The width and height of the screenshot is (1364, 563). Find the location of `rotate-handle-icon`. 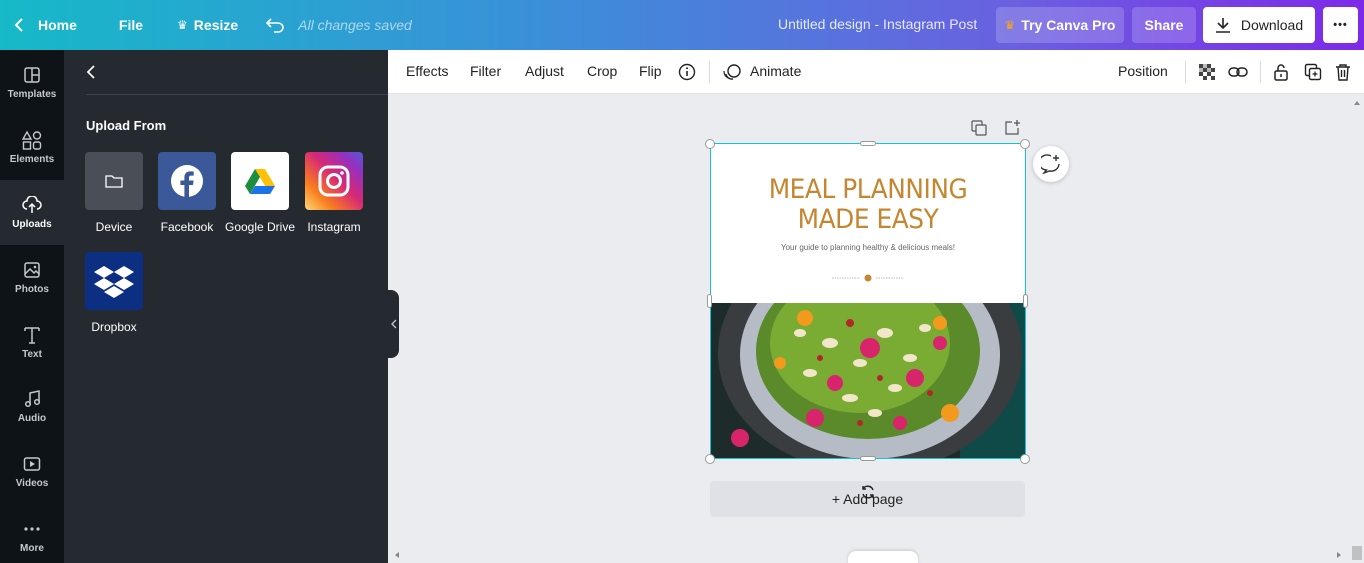

rotate-handle-icon is located at coordinates (868, 492).